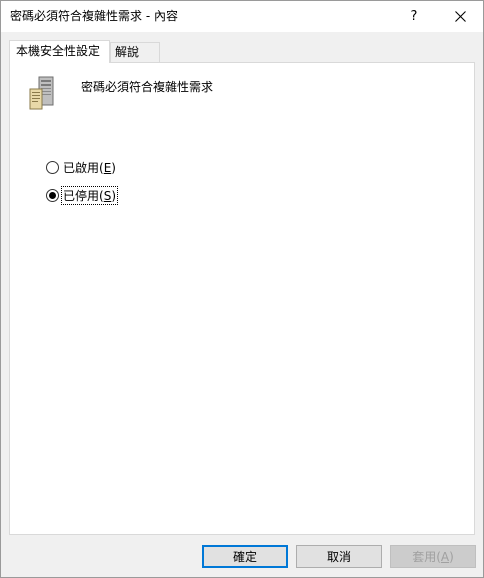  I want to click on tab-explain: 解說, so click(135, 52).